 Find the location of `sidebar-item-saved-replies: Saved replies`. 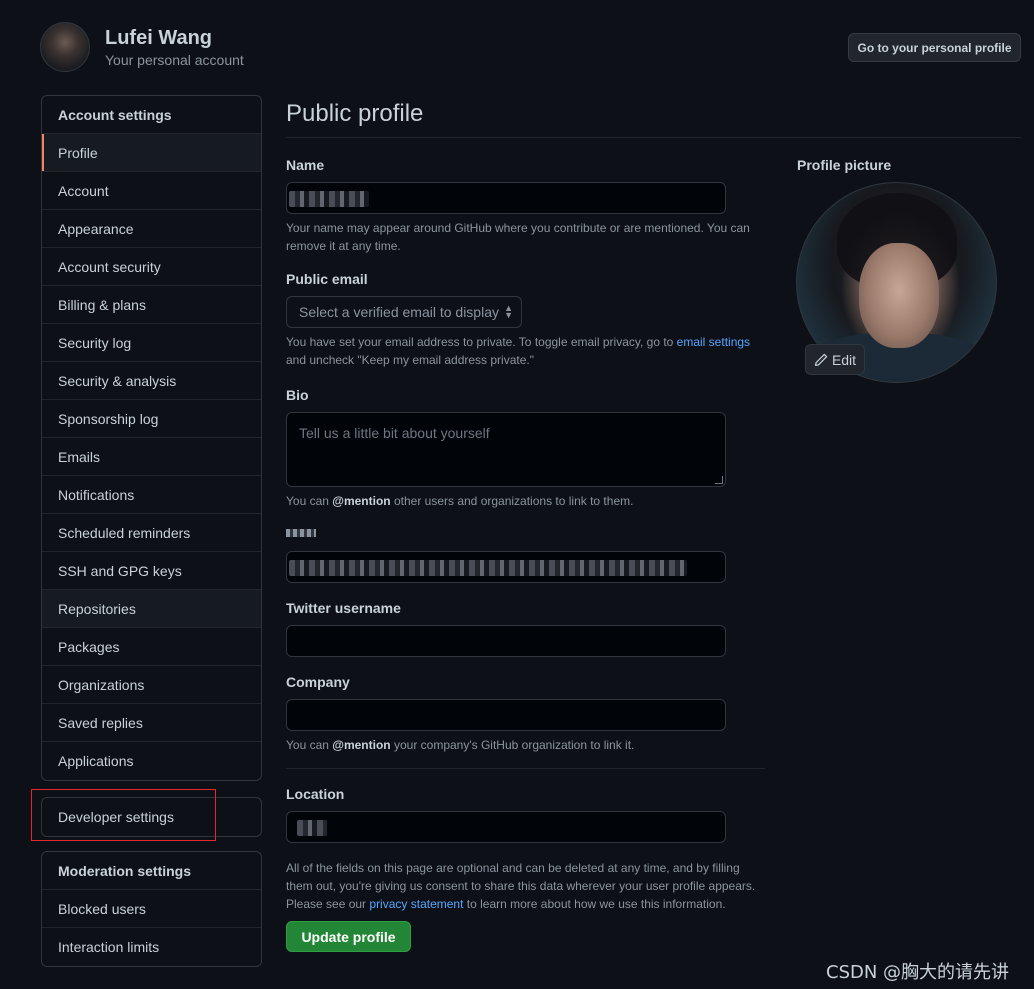

sidebar-item-saved-replies: Saved replies is located at coordinates (151, 723).